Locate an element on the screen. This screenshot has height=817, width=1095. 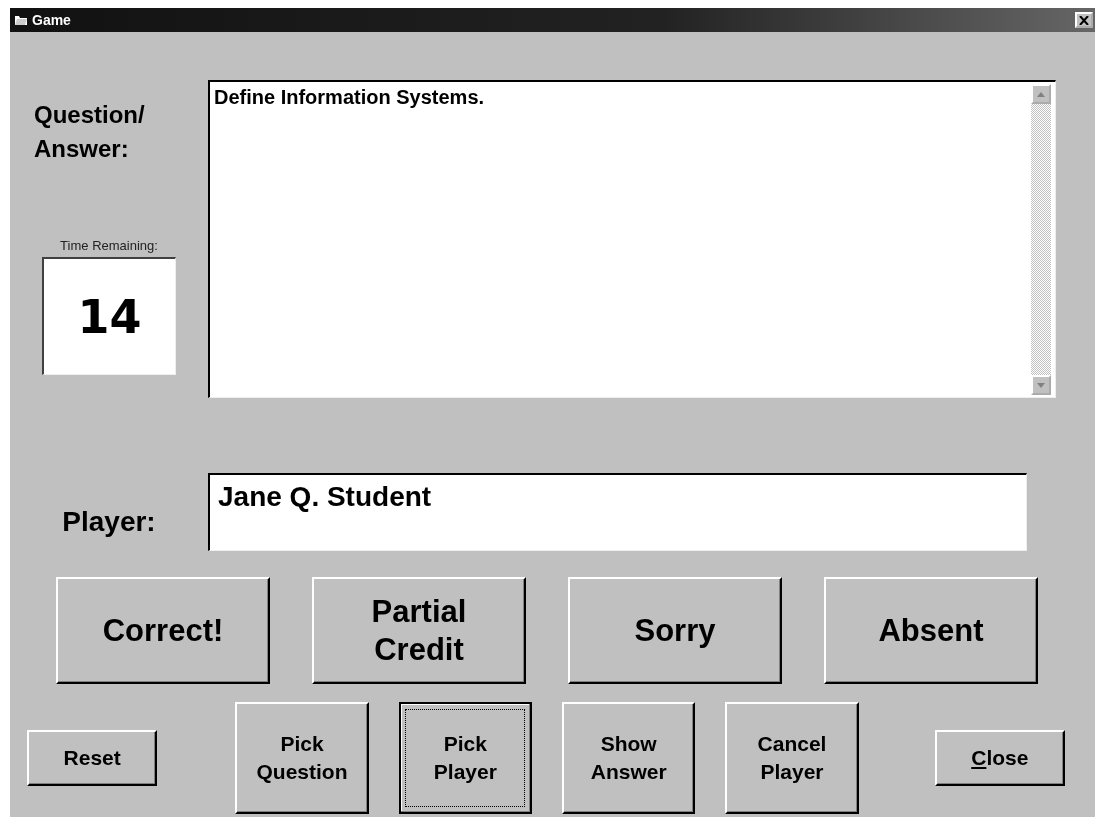
score-button: Correct! is located at coordinates (163, 630).